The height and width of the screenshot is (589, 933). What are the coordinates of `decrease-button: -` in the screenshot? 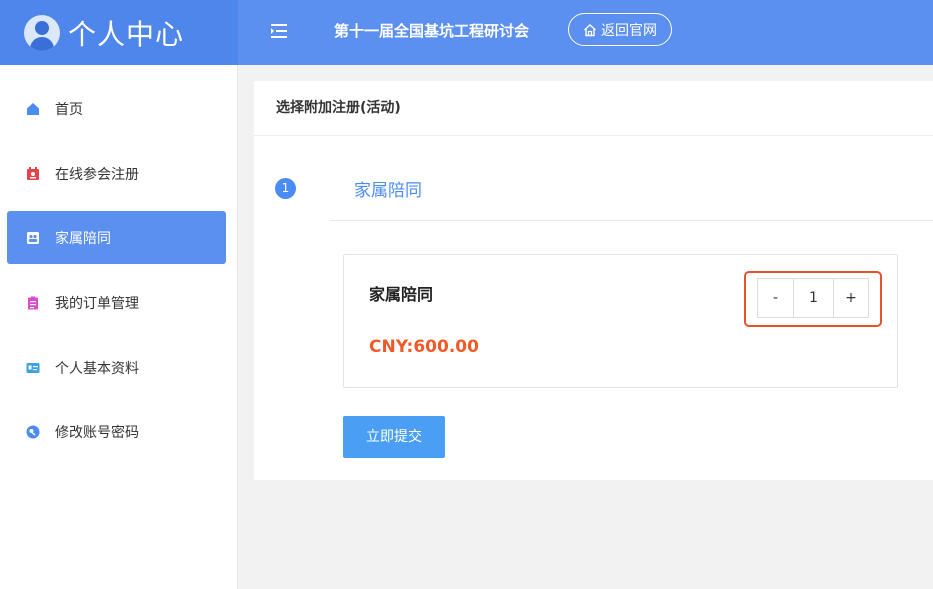 It's located at (776, 298).